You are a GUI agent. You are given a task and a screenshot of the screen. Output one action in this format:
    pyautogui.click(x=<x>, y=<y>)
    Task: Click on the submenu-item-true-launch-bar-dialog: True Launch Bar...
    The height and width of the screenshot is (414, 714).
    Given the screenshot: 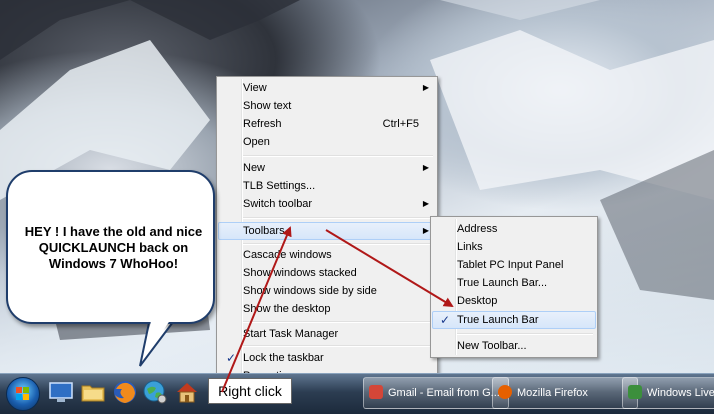 What is the action you would take?
    pyautogui.click(x=514, y=283)
    